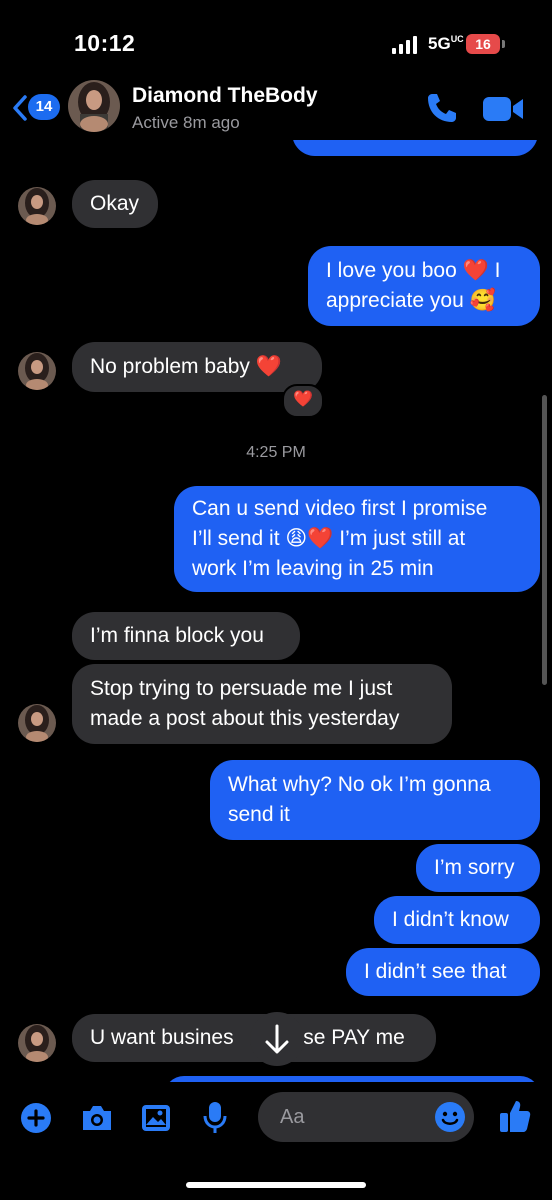  I want to click on contact-name: Diamond TheBody, so click(225, 96).